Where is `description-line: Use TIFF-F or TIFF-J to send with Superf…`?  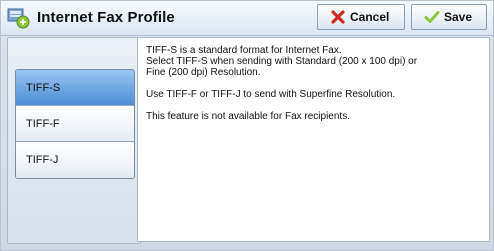 description-line: Use TIFF-F or TIFF-J to send with Superf… is located at coordinates (271, 94).